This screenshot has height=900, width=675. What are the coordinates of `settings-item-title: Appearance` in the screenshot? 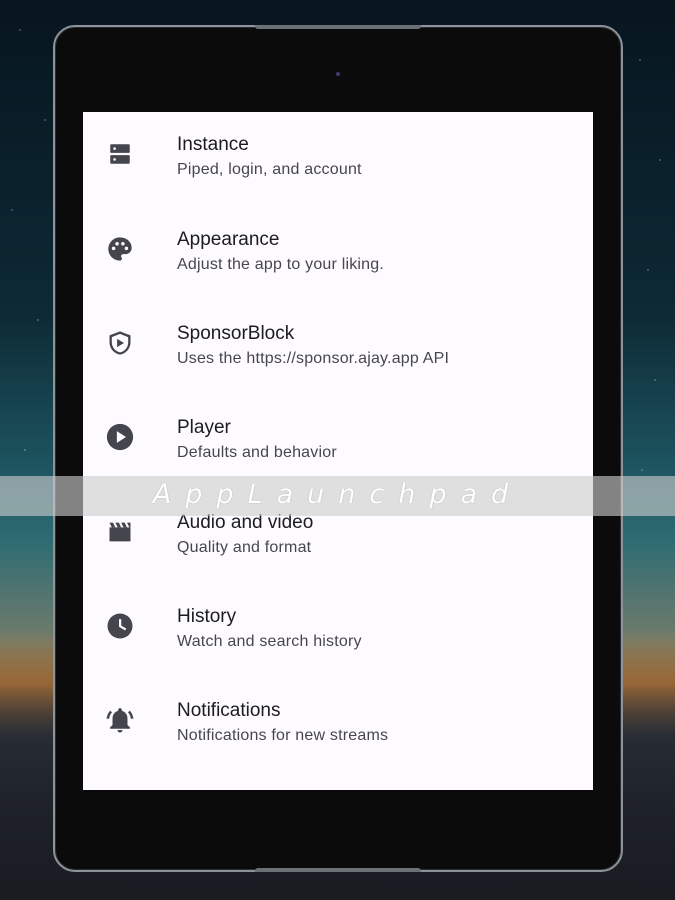 It's located at (228, 239).